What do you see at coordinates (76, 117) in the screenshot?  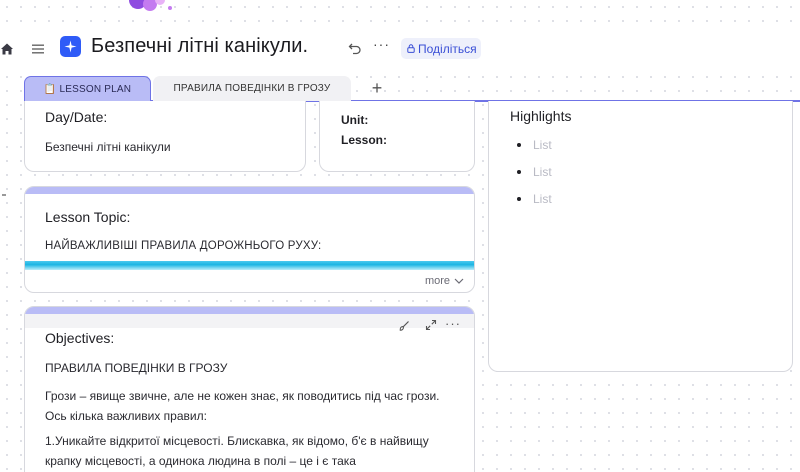 I see `day-date-label: Day/Date:` at bounding box center [76, 117].